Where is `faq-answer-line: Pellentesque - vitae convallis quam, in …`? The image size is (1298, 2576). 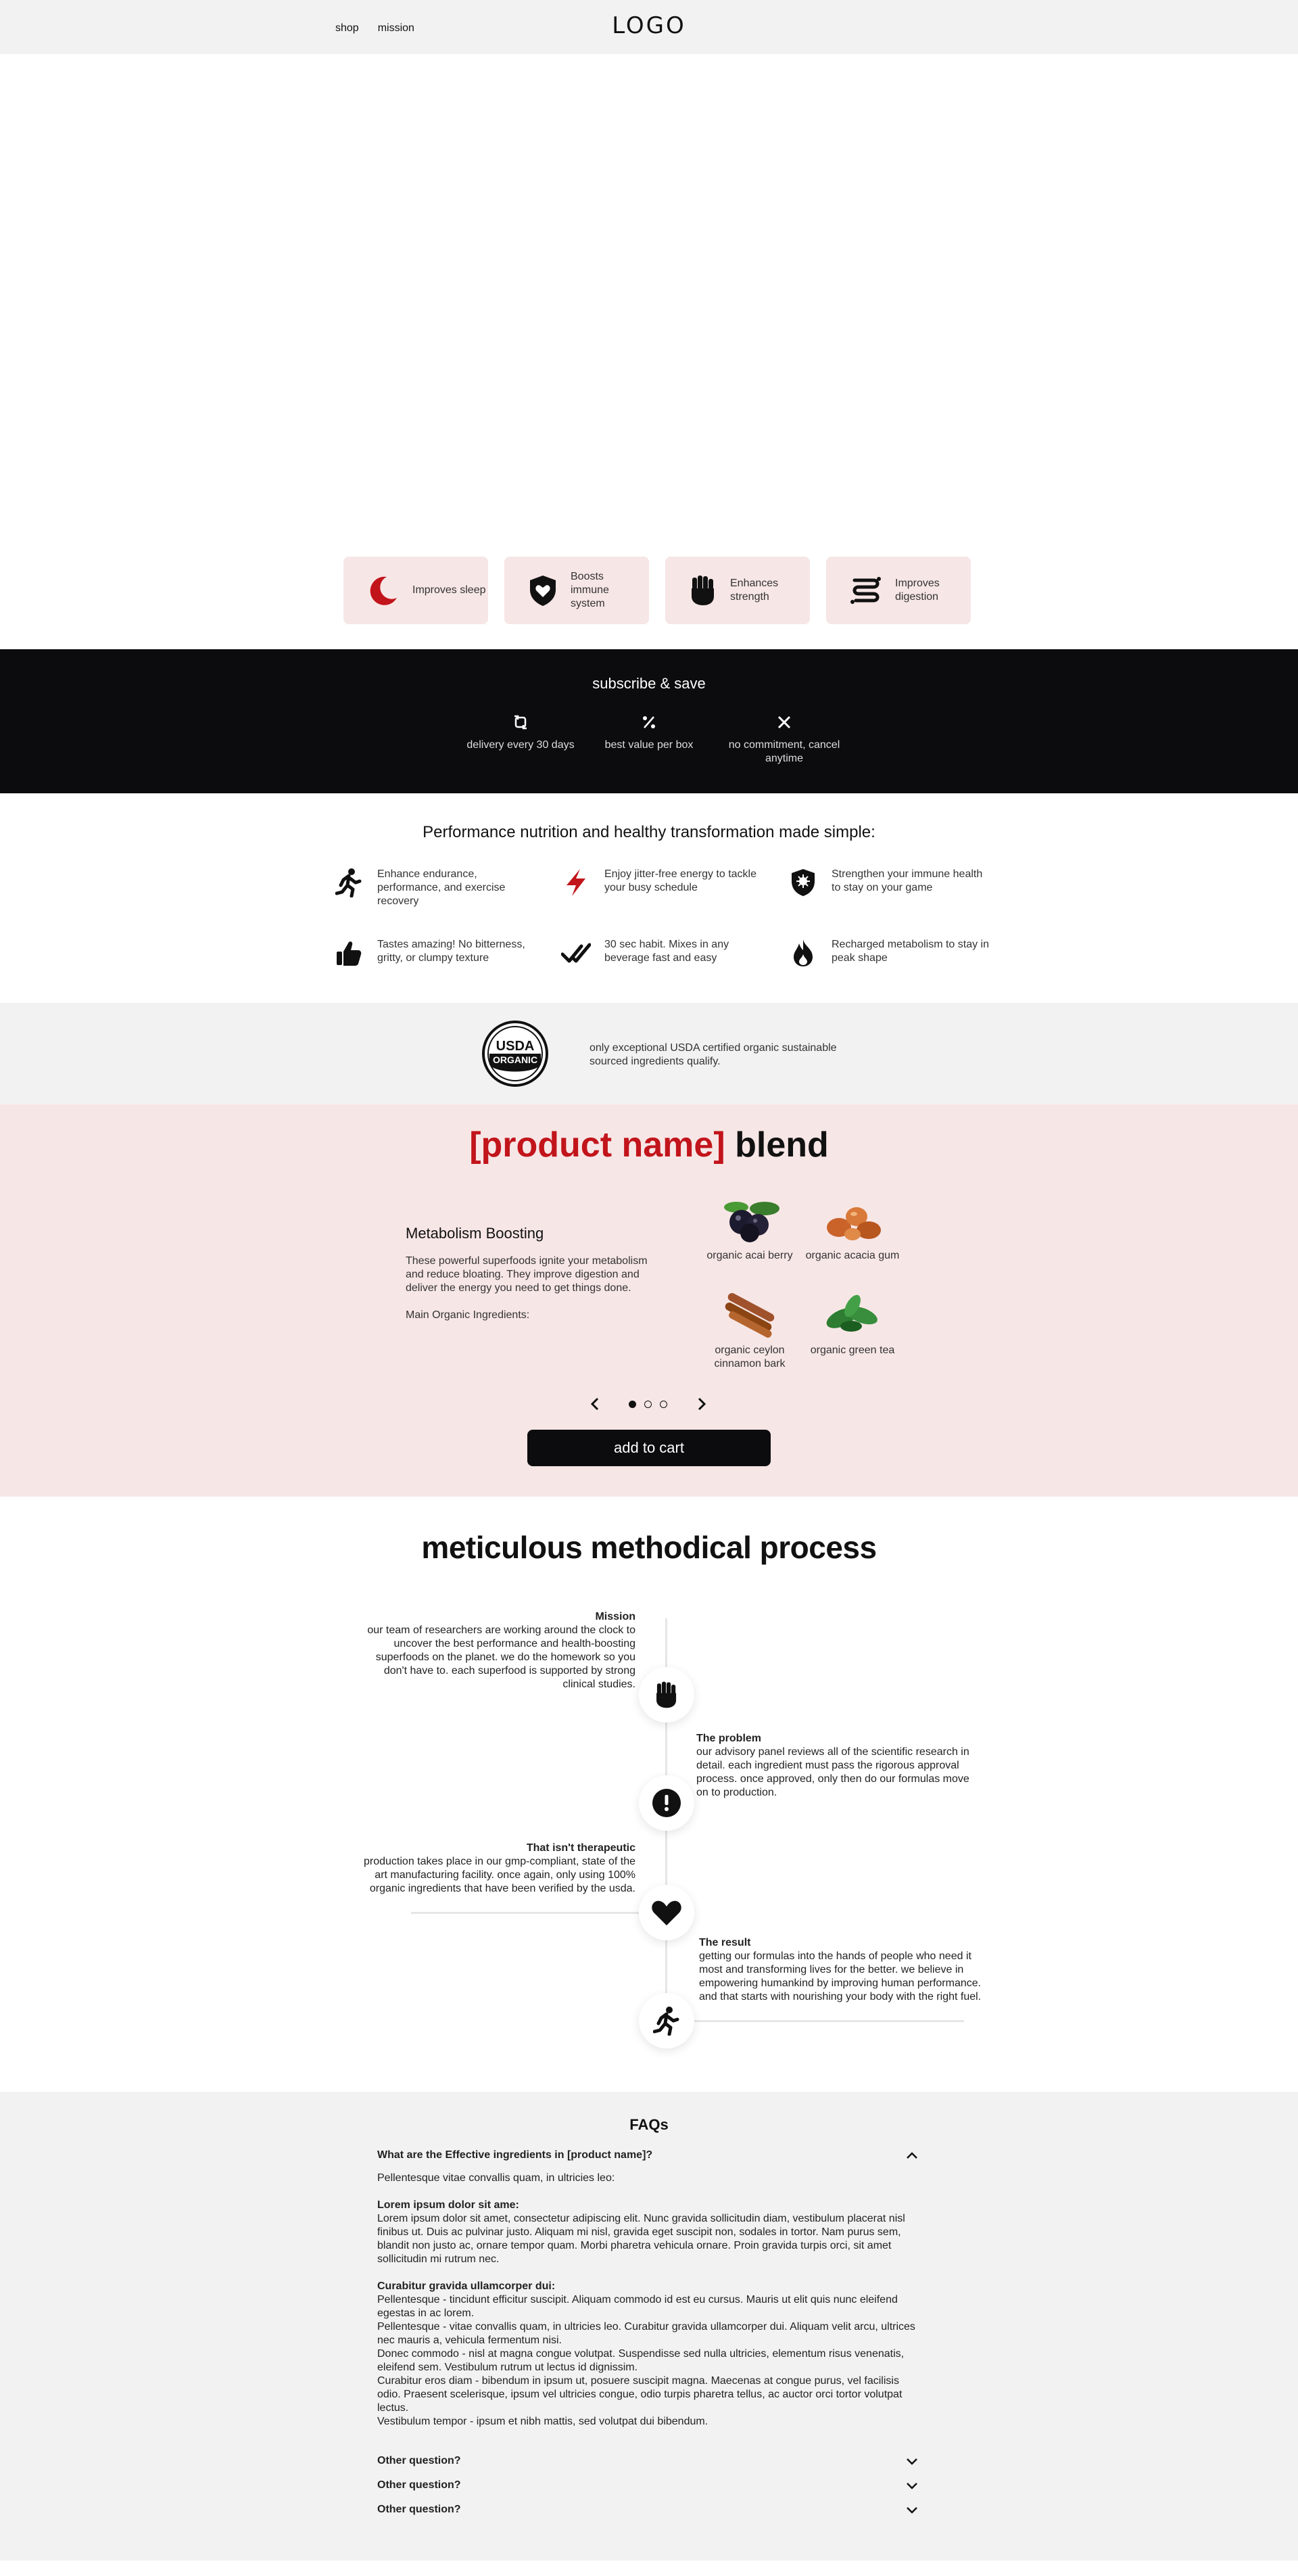 faq-answer-line: Pellentesque - vitae convallis quam, in … is located at coordinates (646, 2333).